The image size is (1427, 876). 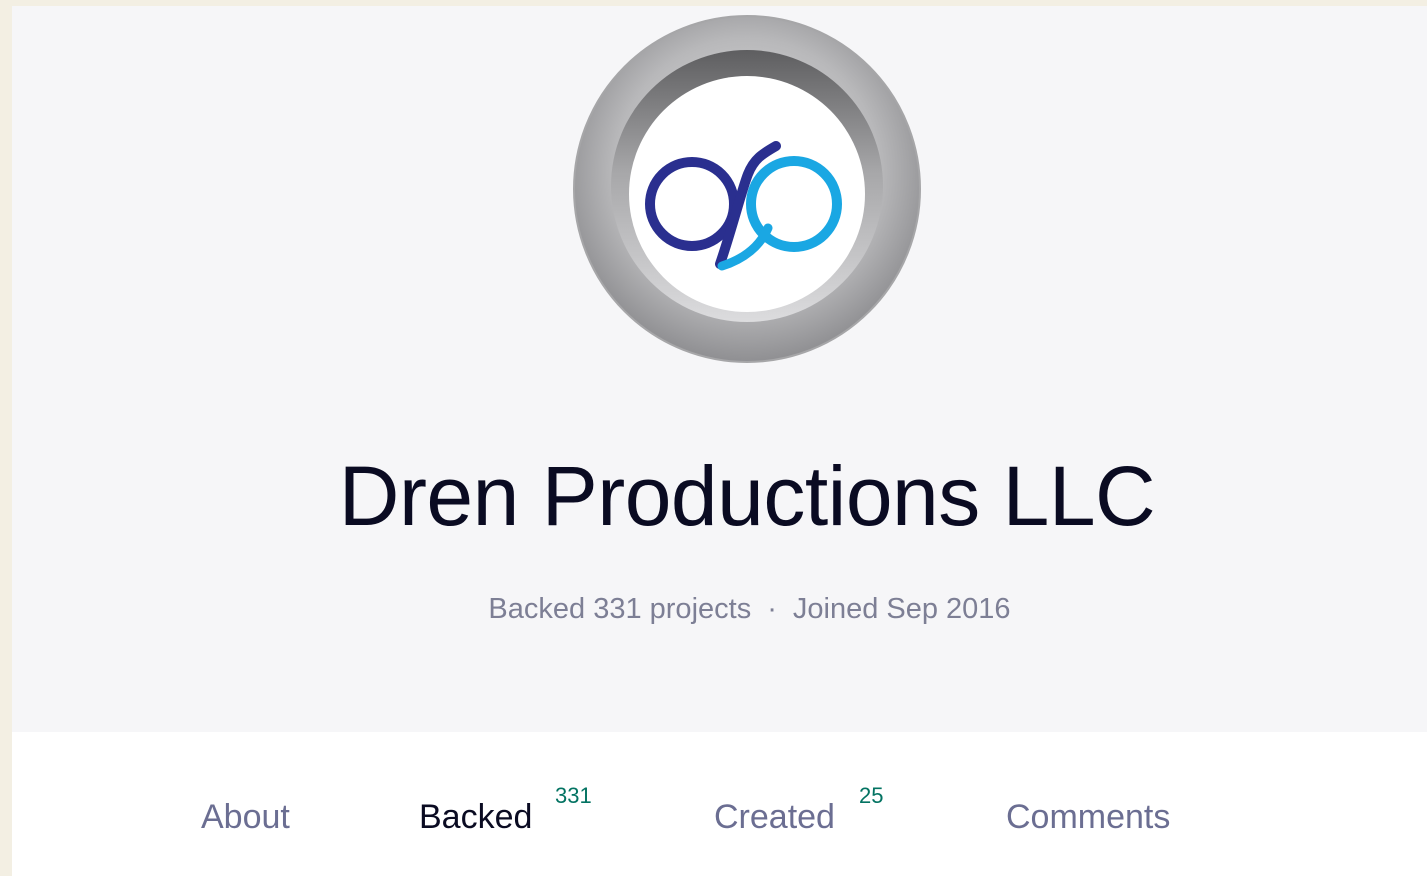 I want to click on tab-comments: Comments, so click(x=1088, y=817).